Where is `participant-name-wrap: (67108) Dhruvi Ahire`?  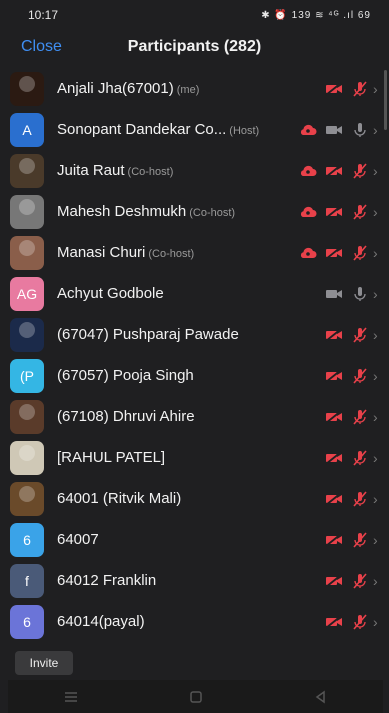
participant-name-wrap: (67108) Dhruvi Ahire is located at coordinates (189, 416).